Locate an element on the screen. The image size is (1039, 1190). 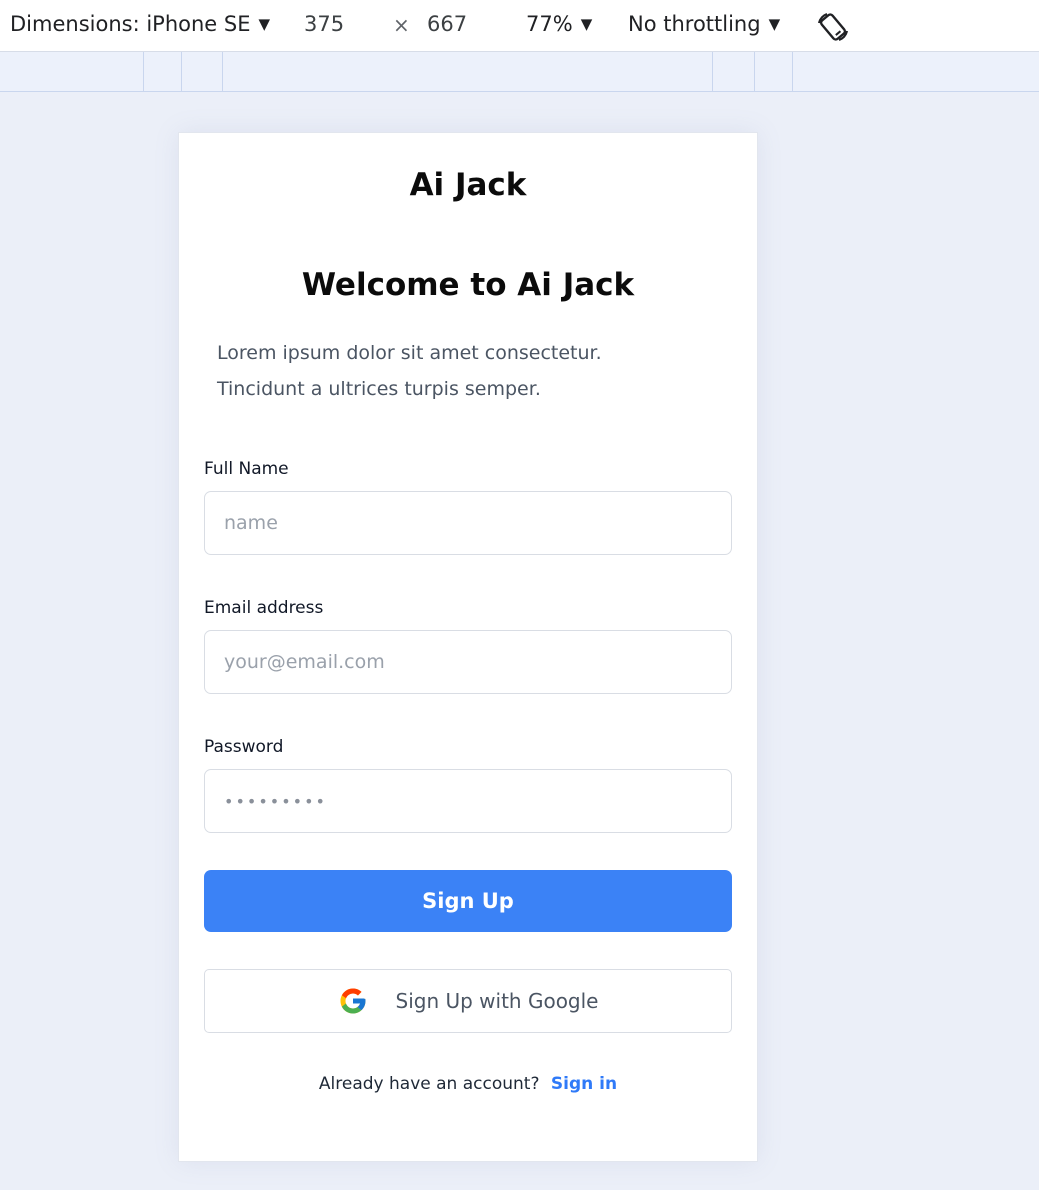
signin-prompt: Already have an account? Sign in is located at coordinates (468, 1084).